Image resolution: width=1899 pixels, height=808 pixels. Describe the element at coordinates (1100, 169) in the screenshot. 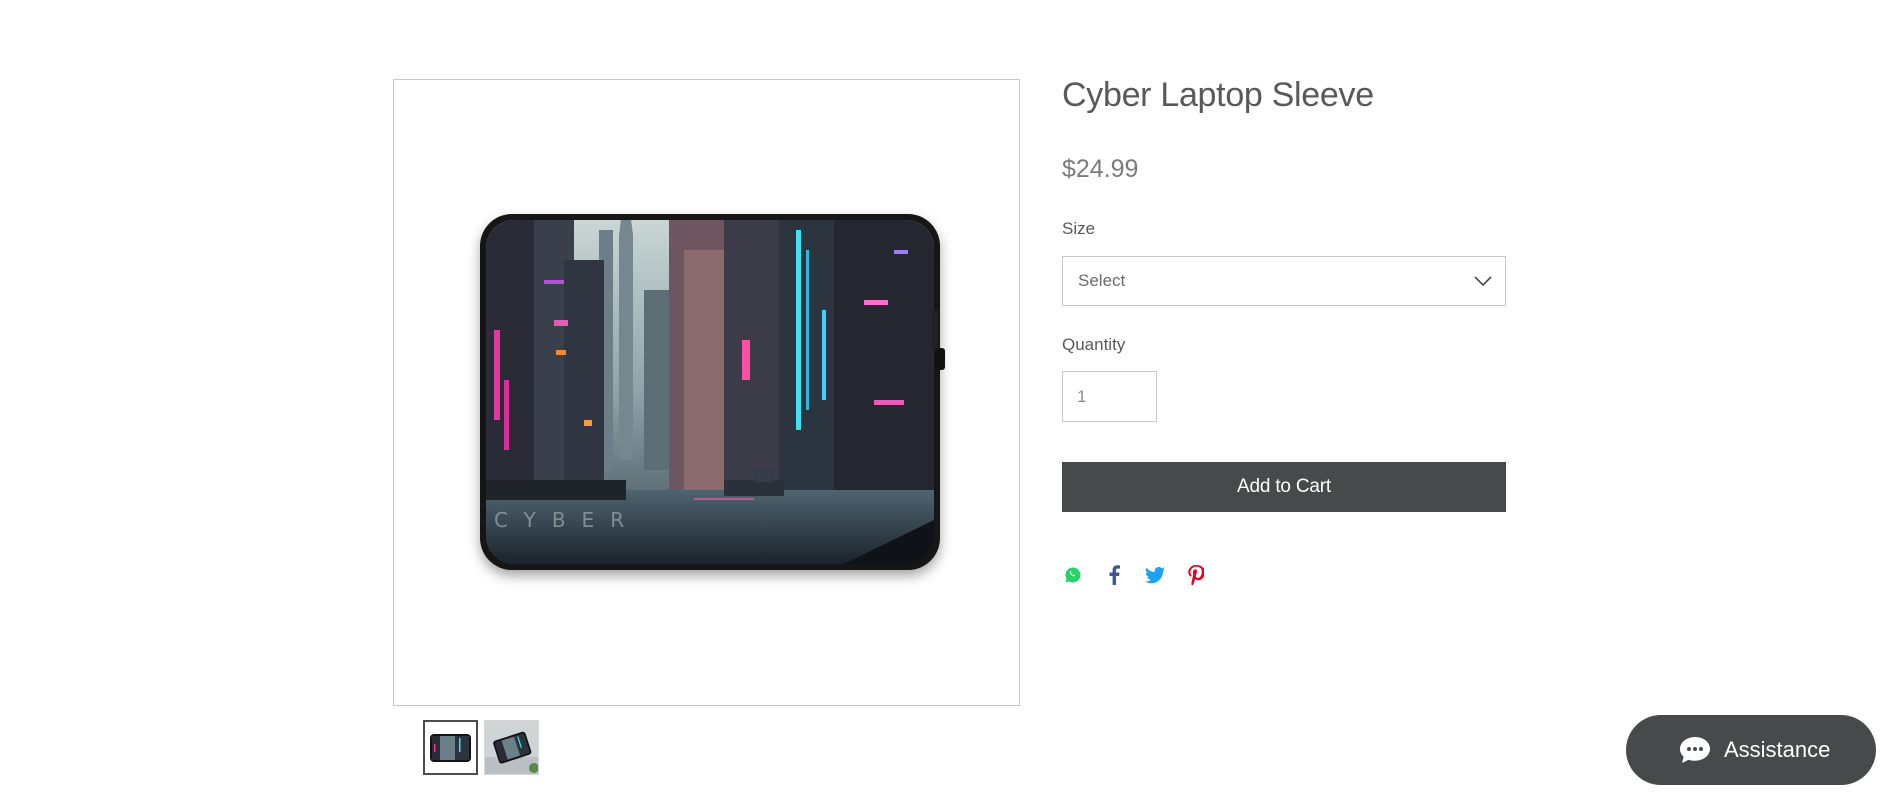

I see `product-price: $24.99` at that location.